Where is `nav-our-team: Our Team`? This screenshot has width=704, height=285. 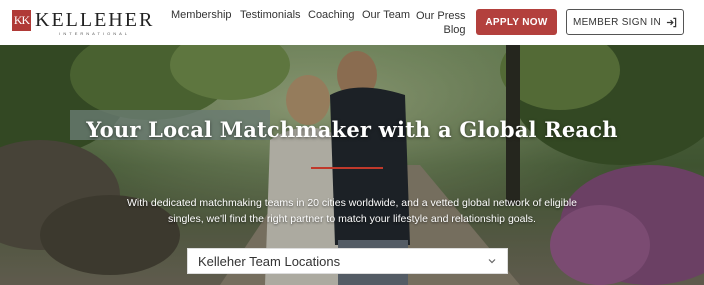
nav-our-team: Our Team is located at coordinates (386, 15).